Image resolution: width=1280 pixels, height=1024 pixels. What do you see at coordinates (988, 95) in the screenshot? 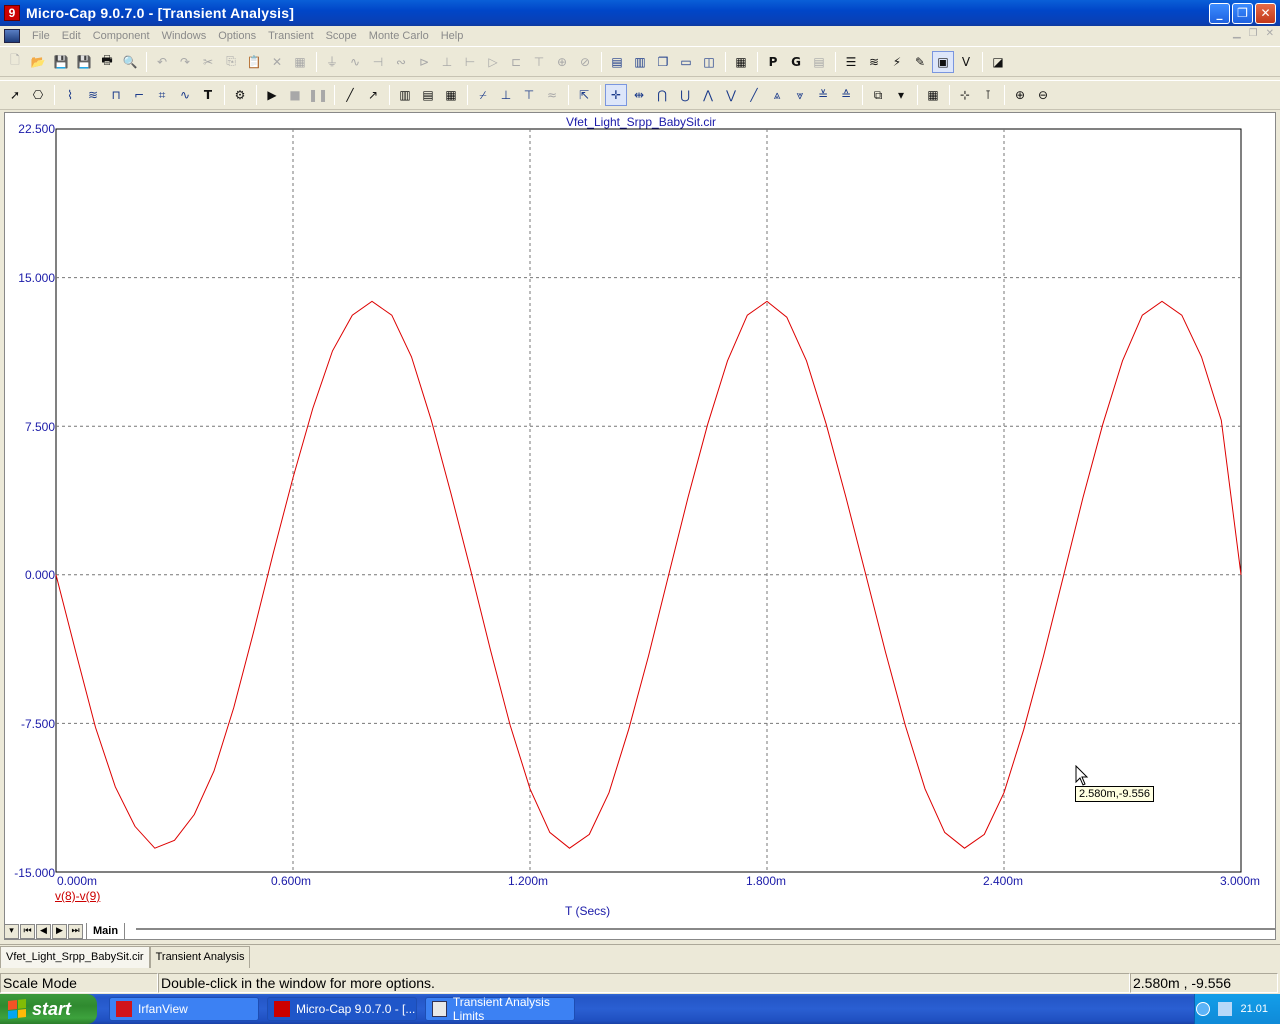
I see `tokens-icon: ⊺` at bounding box center [988, 95].